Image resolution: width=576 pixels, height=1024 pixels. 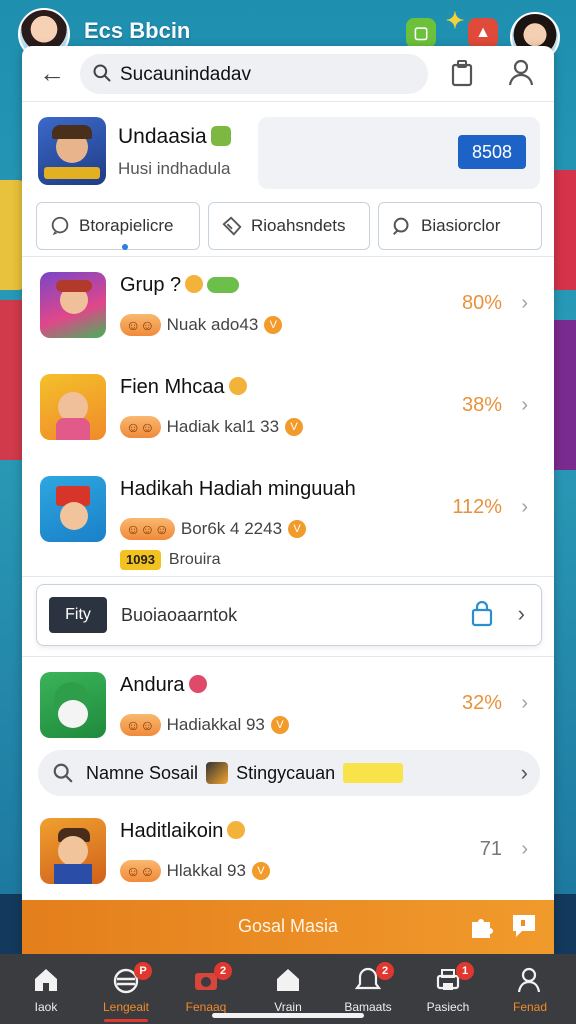 I want to click on item-percent: 32%, so click(x=481, y=703).